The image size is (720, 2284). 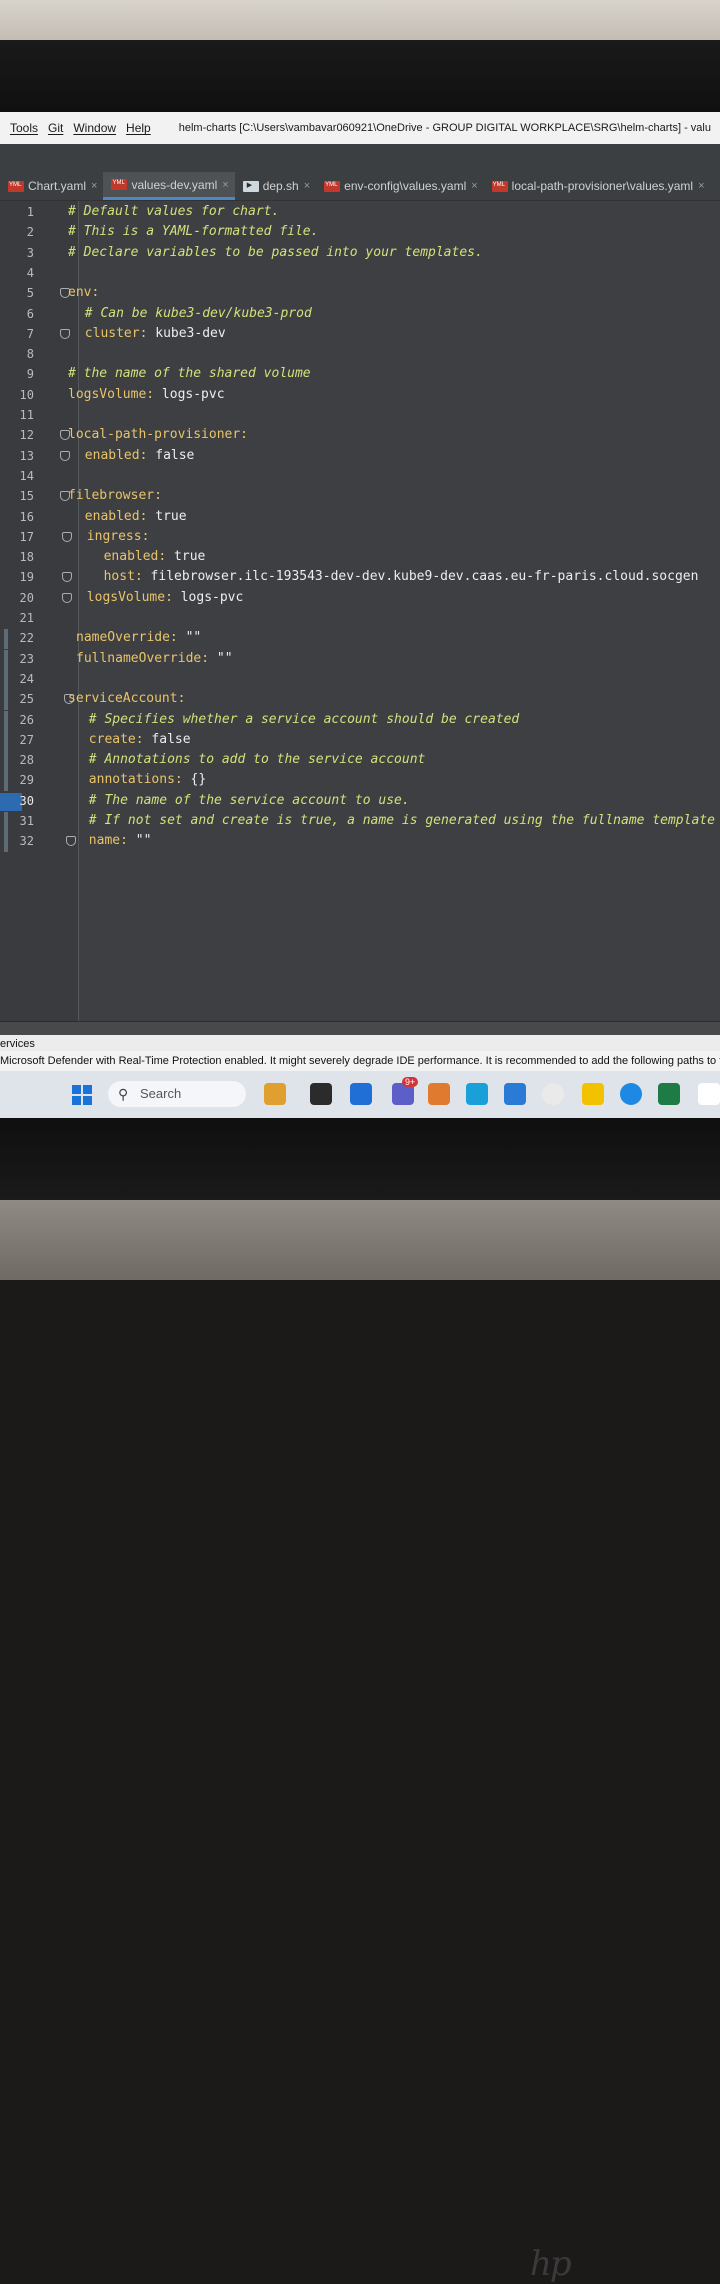 I want to click on menu-tools: Tools, so click(x=24, y=128).